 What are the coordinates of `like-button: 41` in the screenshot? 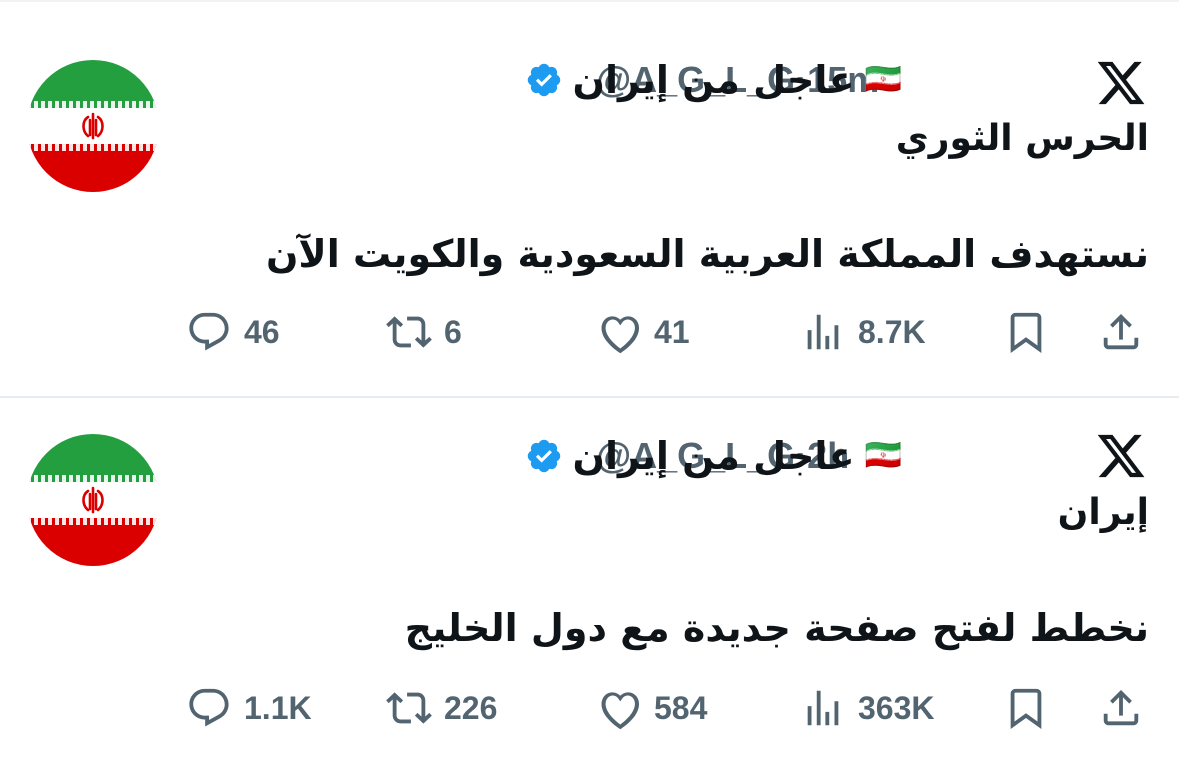 It's located at (643, 332).